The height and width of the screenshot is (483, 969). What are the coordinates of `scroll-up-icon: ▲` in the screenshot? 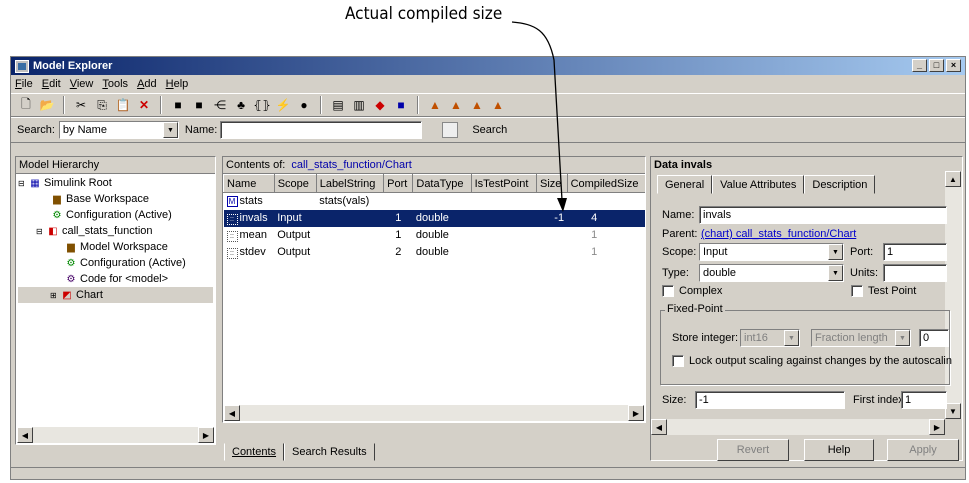 It's located at (953, 179).